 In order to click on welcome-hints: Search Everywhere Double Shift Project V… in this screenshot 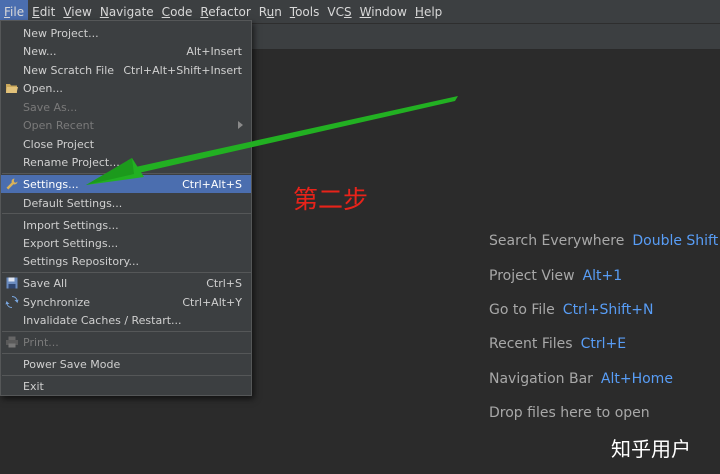, I will do `click(603, 327)`.